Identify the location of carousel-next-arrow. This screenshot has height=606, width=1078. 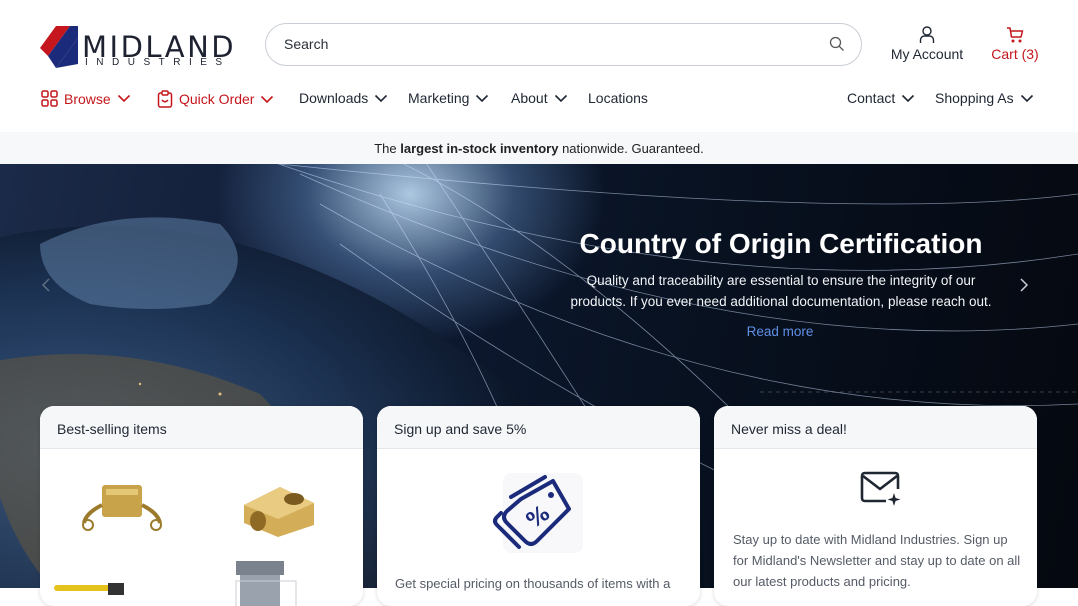
(1024, 287).